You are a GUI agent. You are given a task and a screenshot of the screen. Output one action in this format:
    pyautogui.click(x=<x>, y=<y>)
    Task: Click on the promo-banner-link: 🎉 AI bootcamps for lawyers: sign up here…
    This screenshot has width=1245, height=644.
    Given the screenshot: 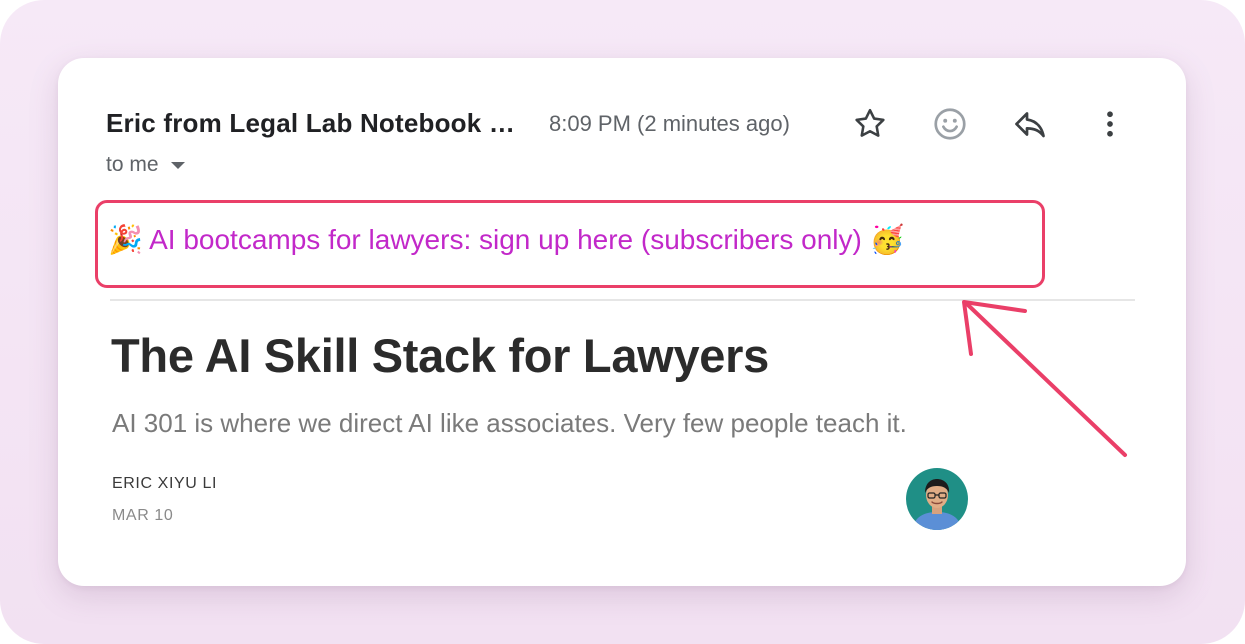 What is the action you would take?
    pyautogui.click(x=506, y=239)
    